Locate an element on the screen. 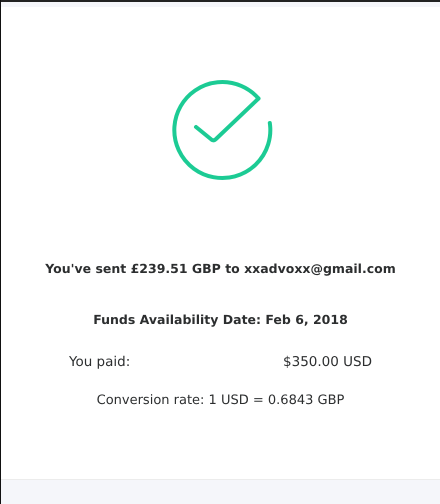 The image size is (440, 504). paid-label: You paid: is located at coordinates (99, 362).